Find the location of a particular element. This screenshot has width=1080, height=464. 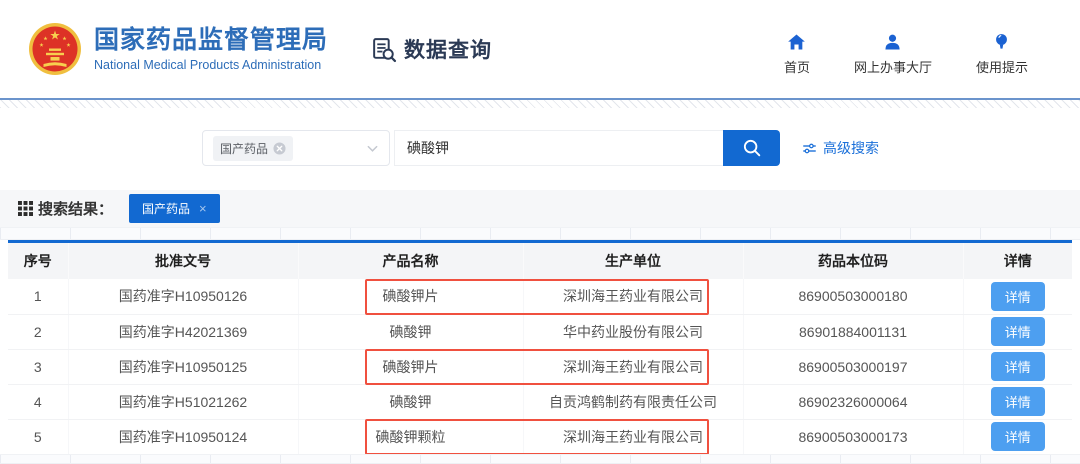

search-button is located at coordinates (751, 148).